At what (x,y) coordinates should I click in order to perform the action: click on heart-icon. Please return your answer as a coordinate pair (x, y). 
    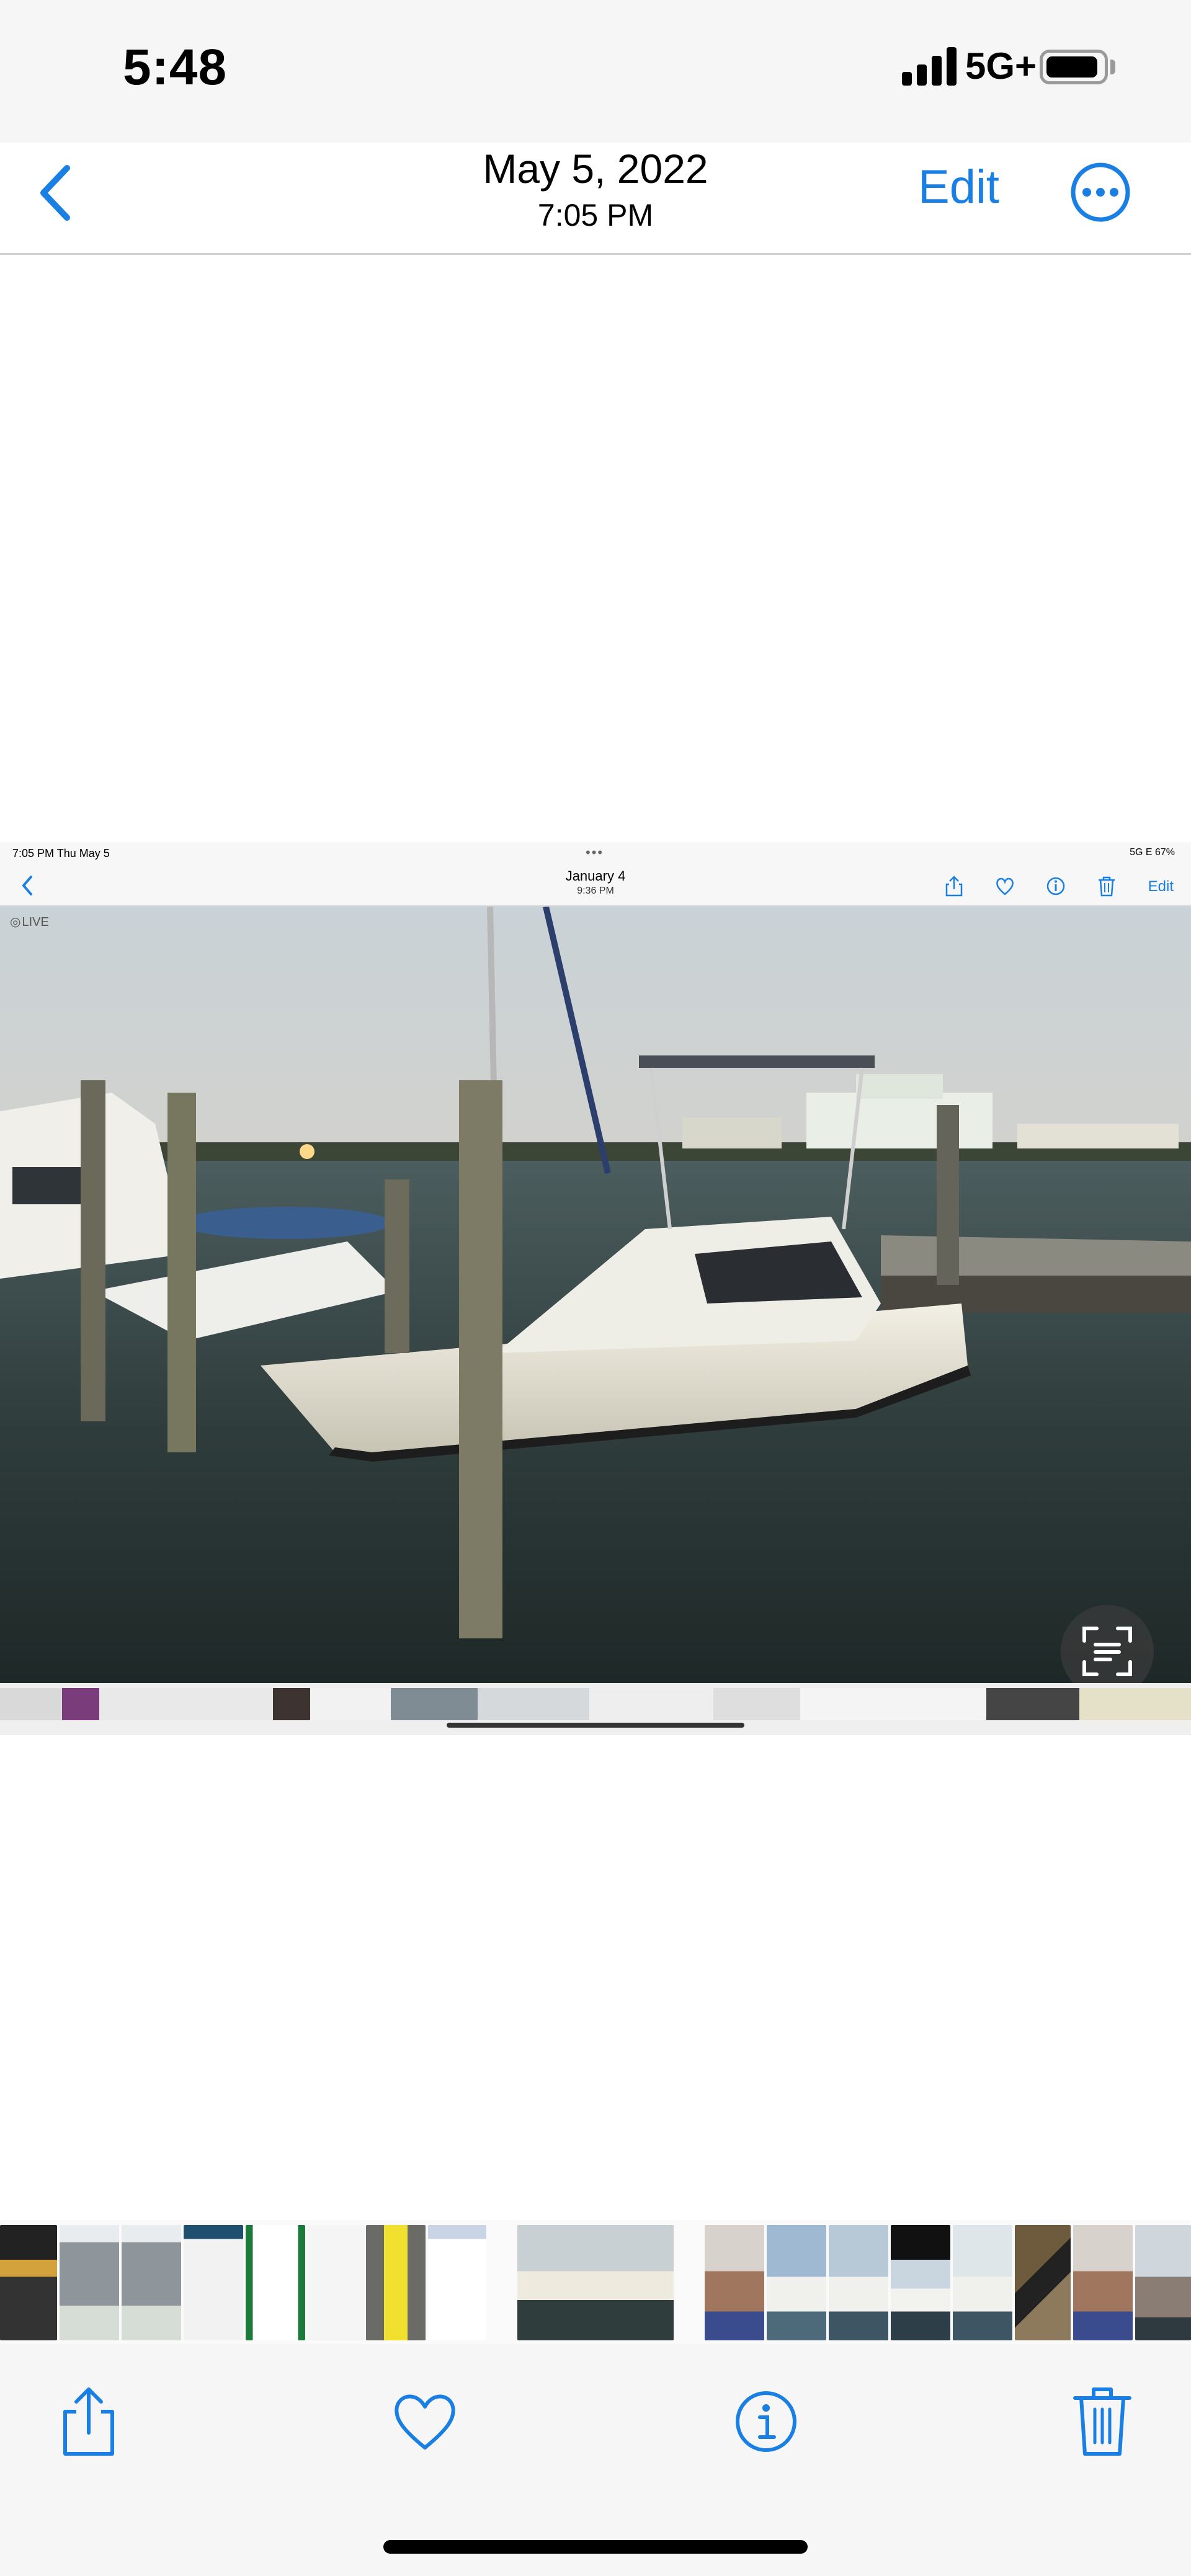
    Looking at the image, I should click on (425, 2421).